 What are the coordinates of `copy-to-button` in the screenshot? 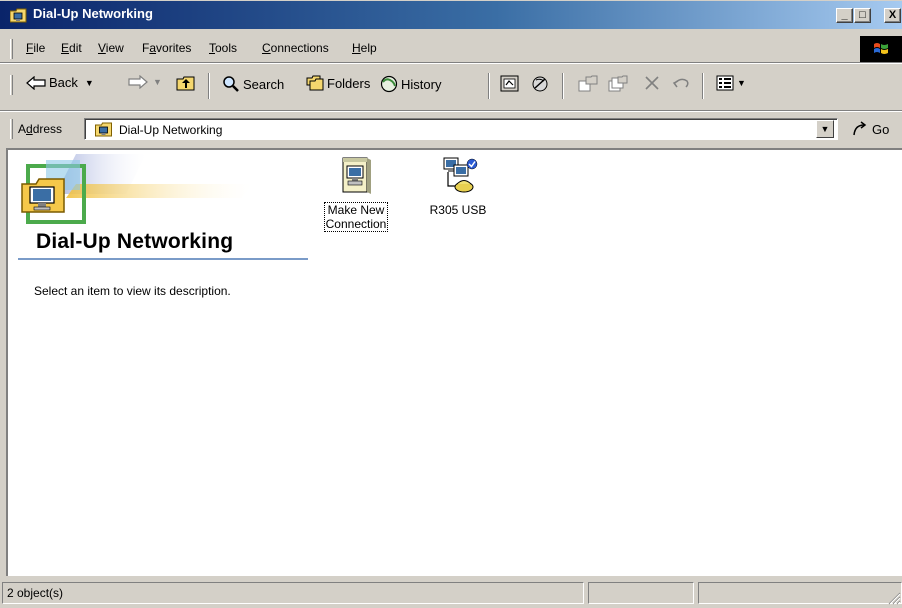 It's located at (618, 84).